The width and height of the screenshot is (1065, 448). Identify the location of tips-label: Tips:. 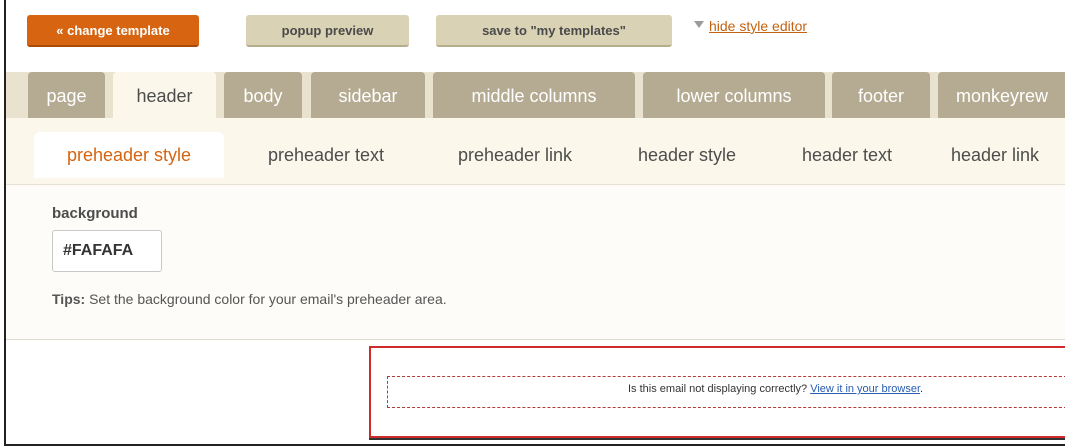
(69, 299).